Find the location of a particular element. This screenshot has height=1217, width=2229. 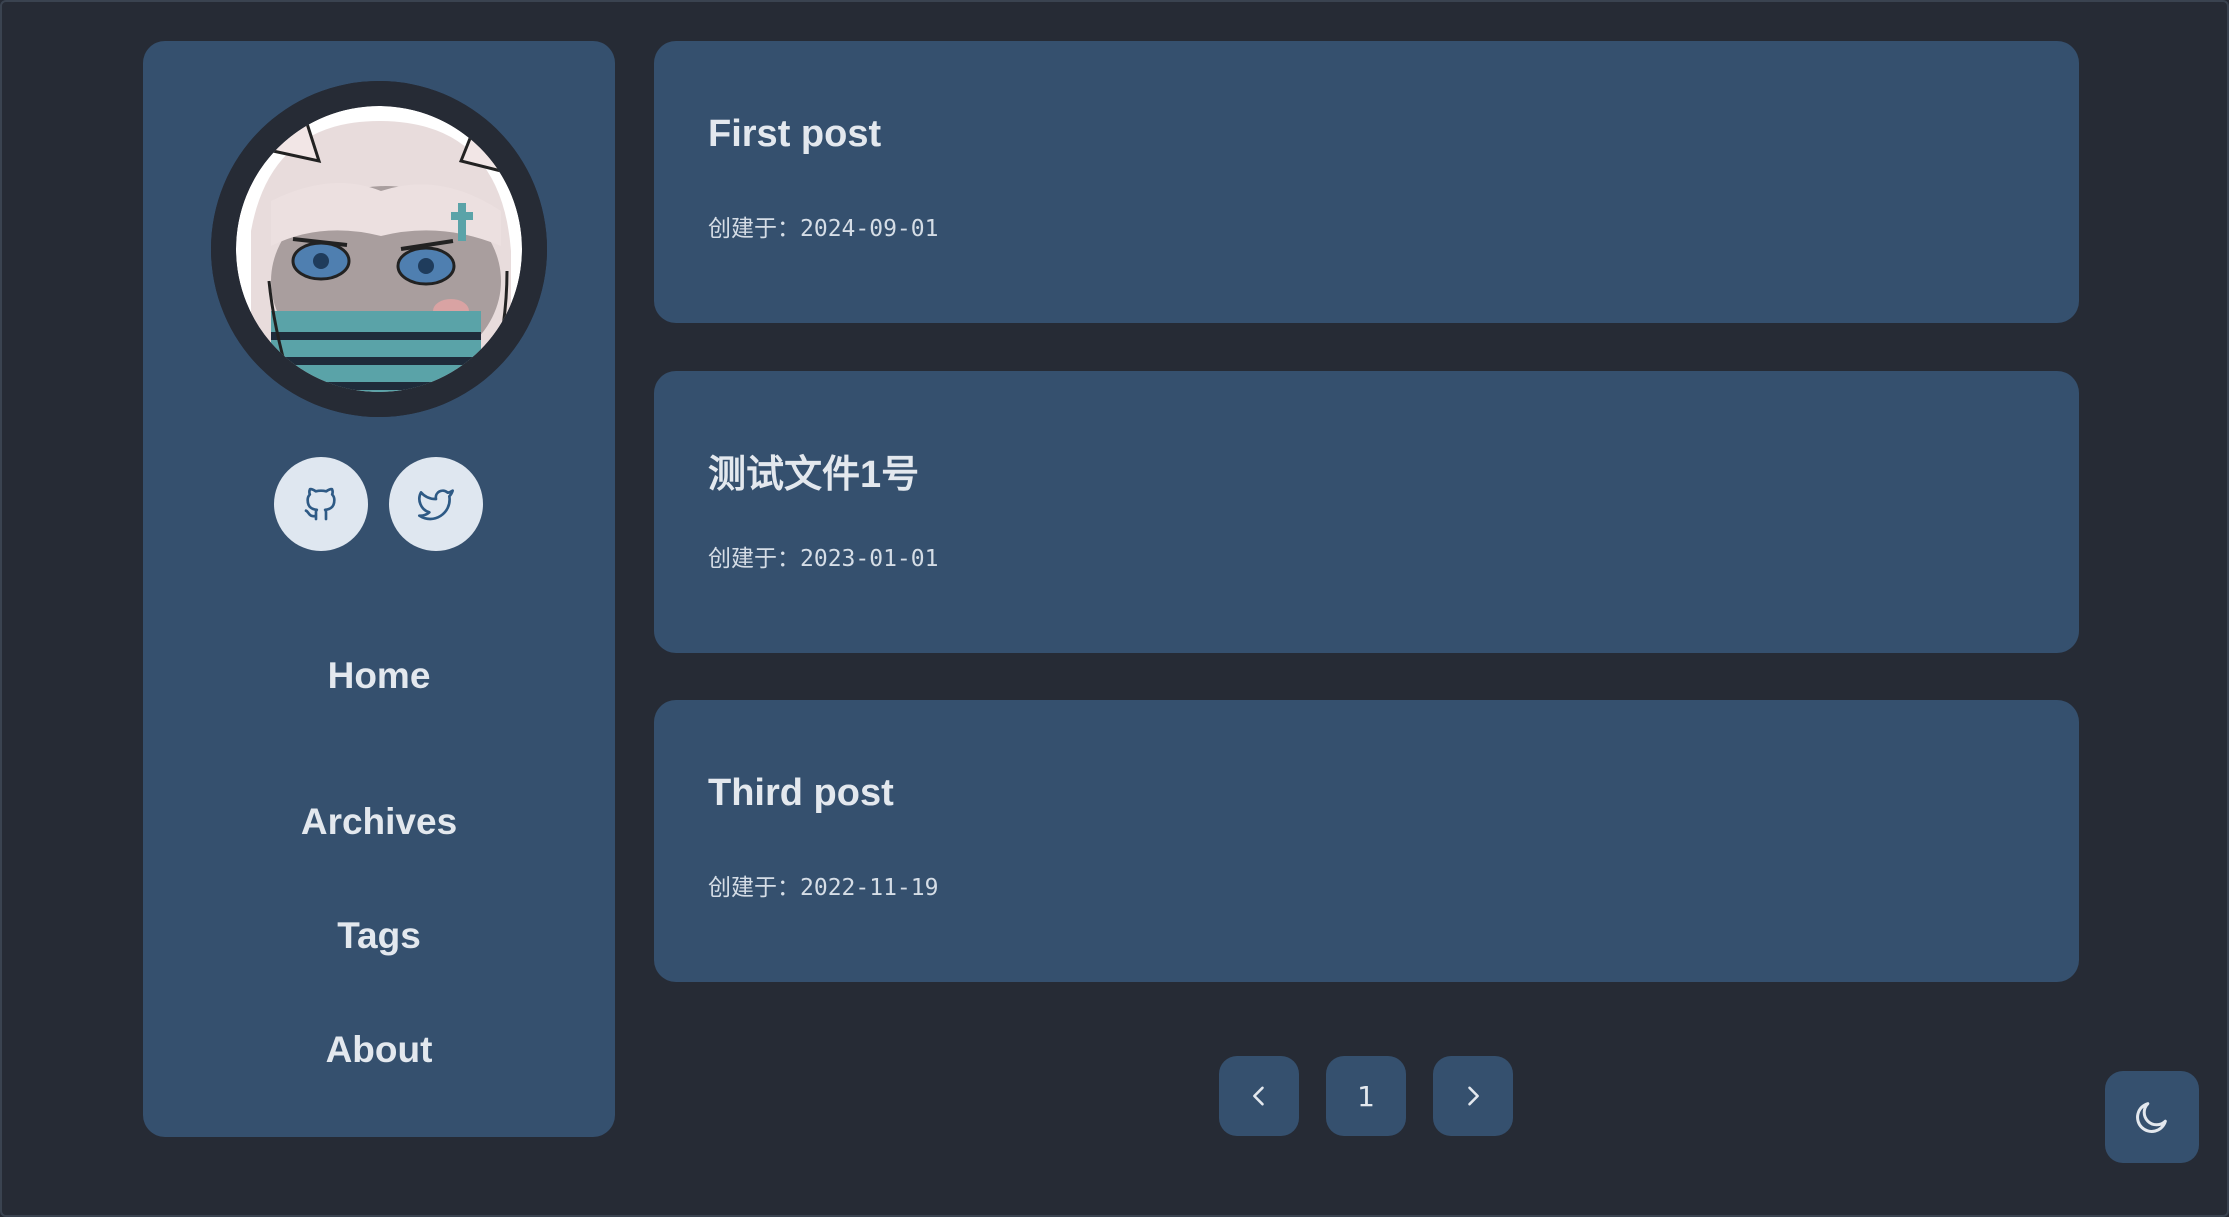

post-date: 创建于：2023-01-01 is located at coordinates (823, 559).